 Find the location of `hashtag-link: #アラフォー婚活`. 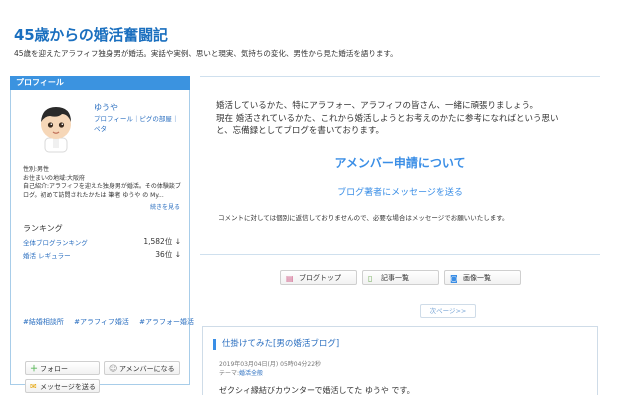

hashtag-link: #アラフォー婚活 is located at coordinates (166, 322).